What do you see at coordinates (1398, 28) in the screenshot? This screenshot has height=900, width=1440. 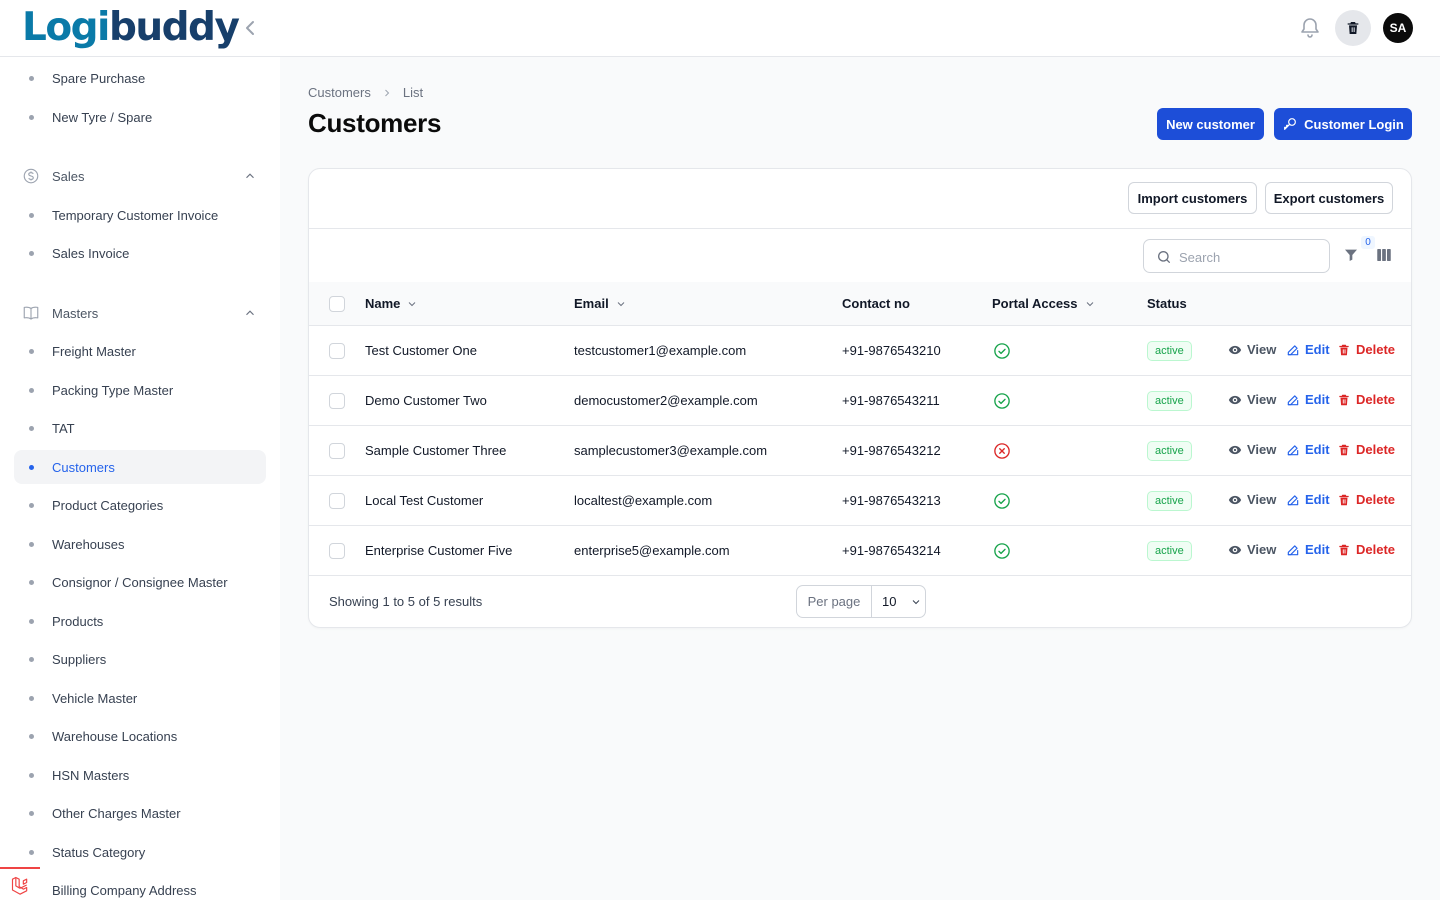 I see `user-avatar: SA` at bounding box center [1398, 28].